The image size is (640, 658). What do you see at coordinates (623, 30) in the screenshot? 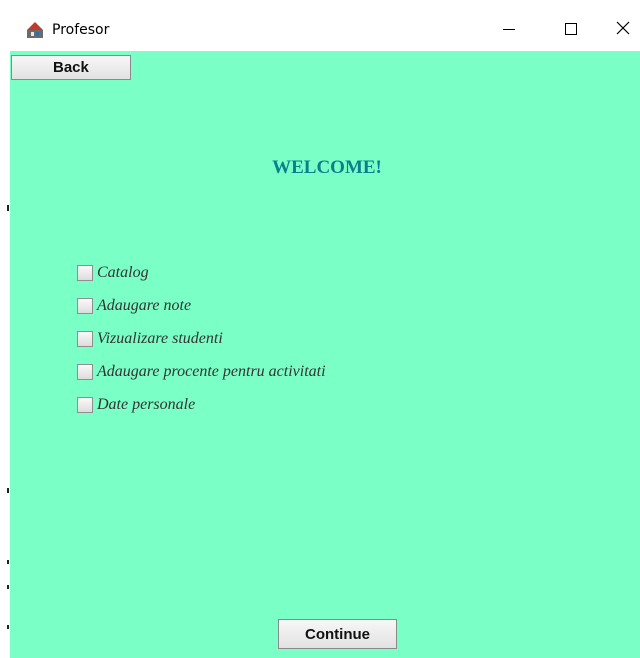
I see `close-icon` at bounding box center [623, 30].